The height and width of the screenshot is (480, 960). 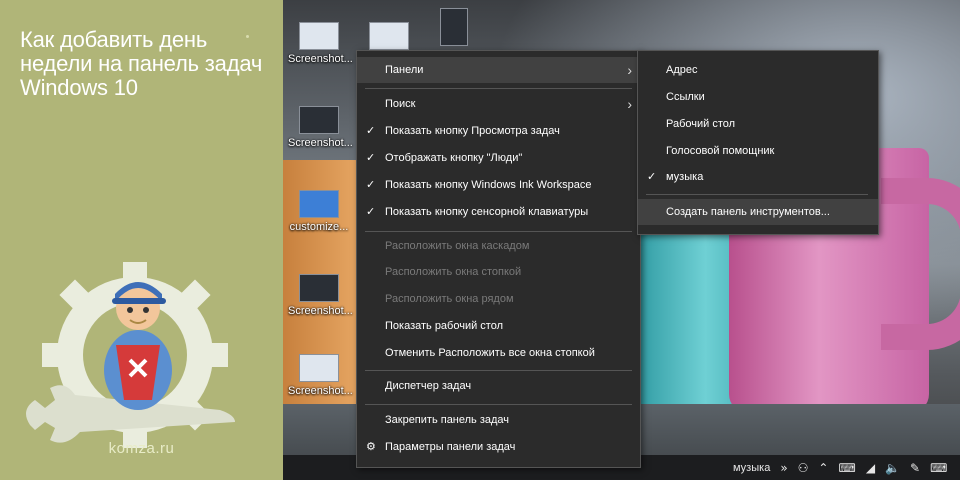 What do you see at coordinates (454, 158) in the screenshot?
I see `menu-item-label: Отображать кнопку "Люди"` at bounding box center [454, 158].